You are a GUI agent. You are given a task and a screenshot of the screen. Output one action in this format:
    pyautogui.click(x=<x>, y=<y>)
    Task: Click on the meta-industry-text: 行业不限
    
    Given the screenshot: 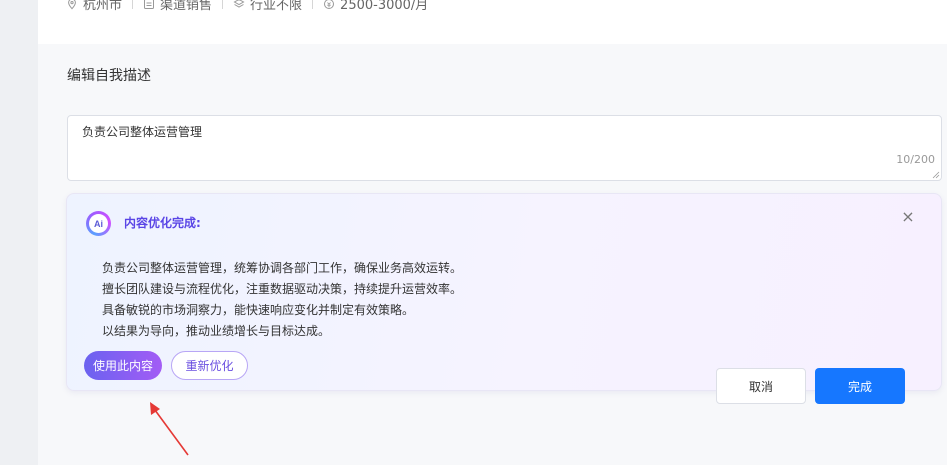 What is the action you would take?
    pyautogui.click(x=276, y=6)
    